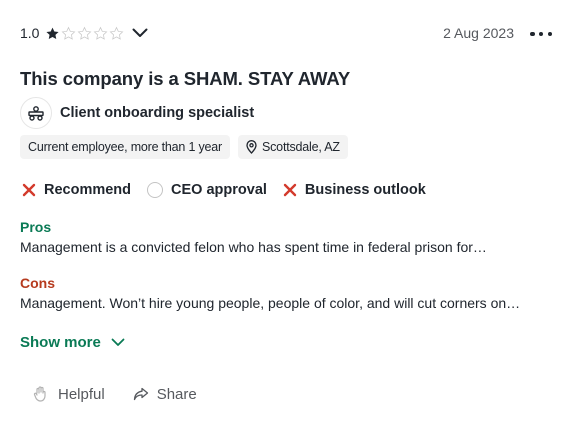 The image size is (588, 434). I want to click on ceo-approval-label: CEO approval, so click(219, 190).